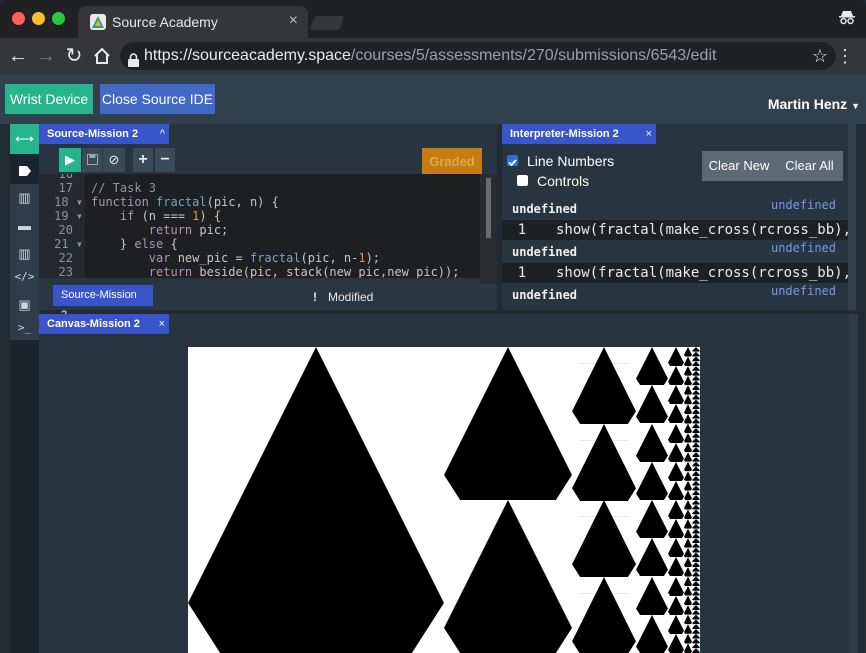 Image resolution: width=866 pixels, height=653 pixels. Describe the element at coordinates (18, 18) in the screenshot. I see `close-window-button` at that location.